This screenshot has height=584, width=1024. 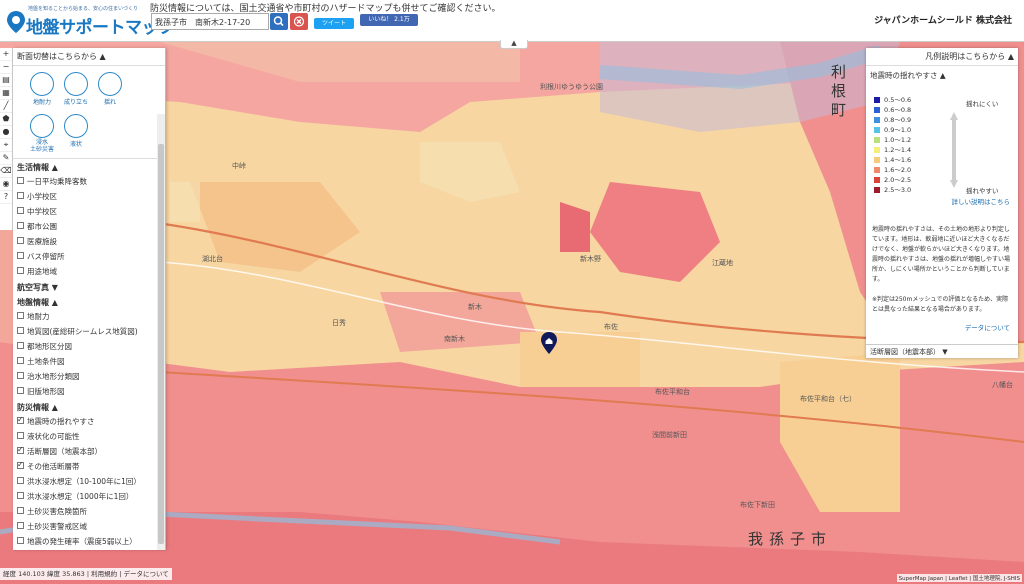 What do you see at coordinates (89, 57) in the screenshot?
I see `cross-section-link: 断面切替はこちらから ▲` at bounding box center [89, 57].